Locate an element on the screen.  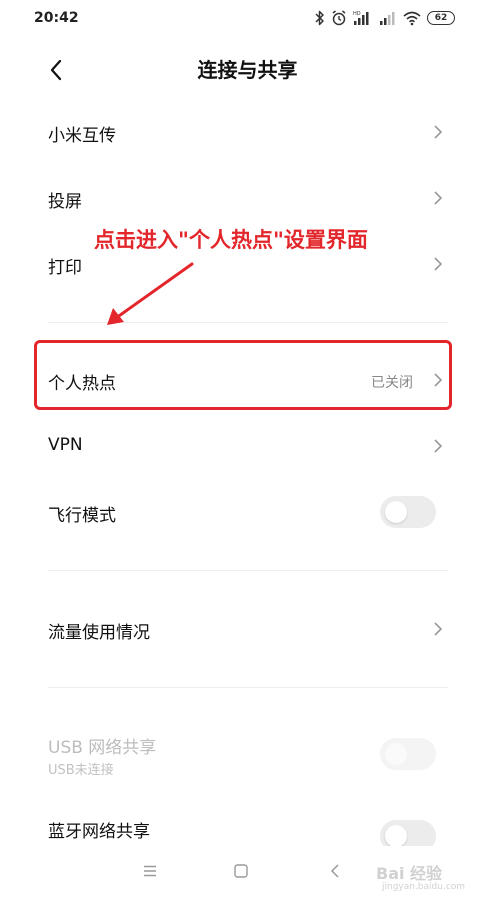
home-button is located at coordinates (241, 871).